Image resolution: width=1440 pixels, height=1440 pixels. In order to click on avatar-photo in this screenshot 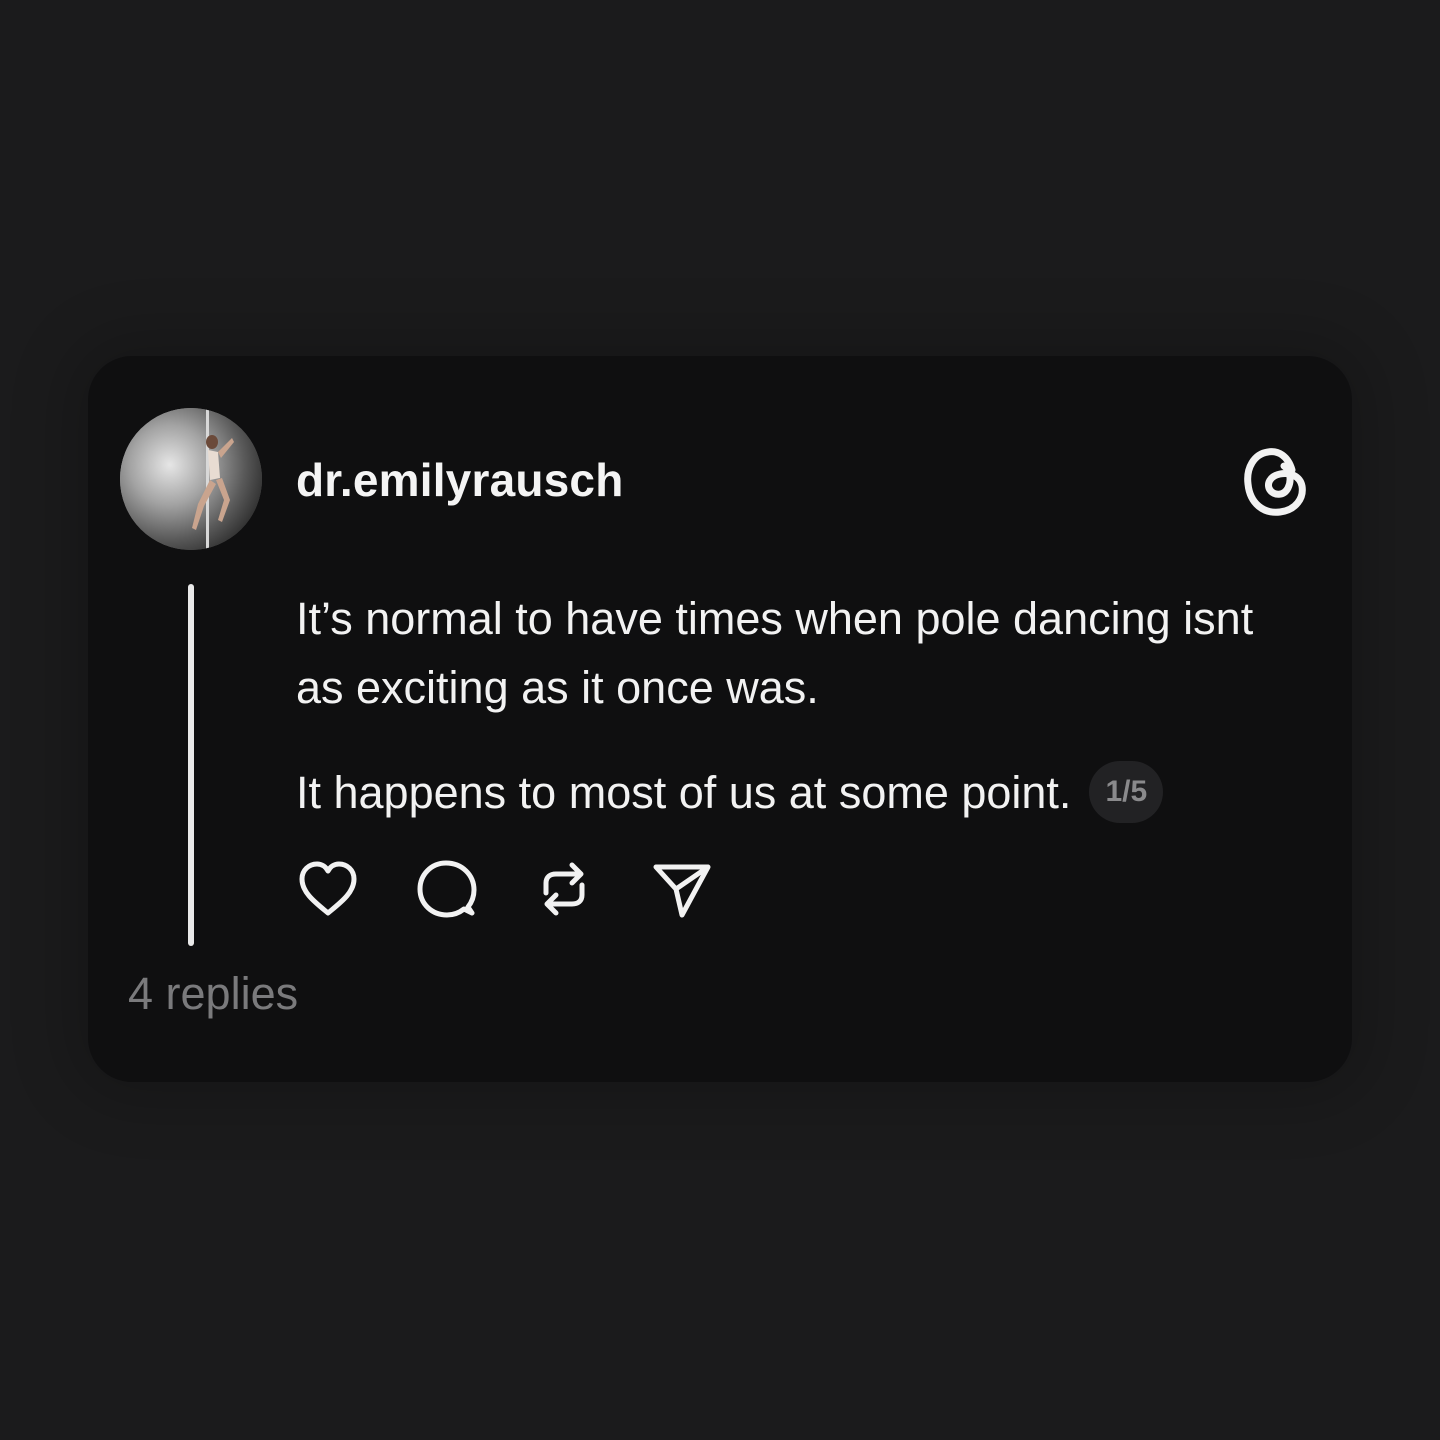, I will do `click(191, 479)`.